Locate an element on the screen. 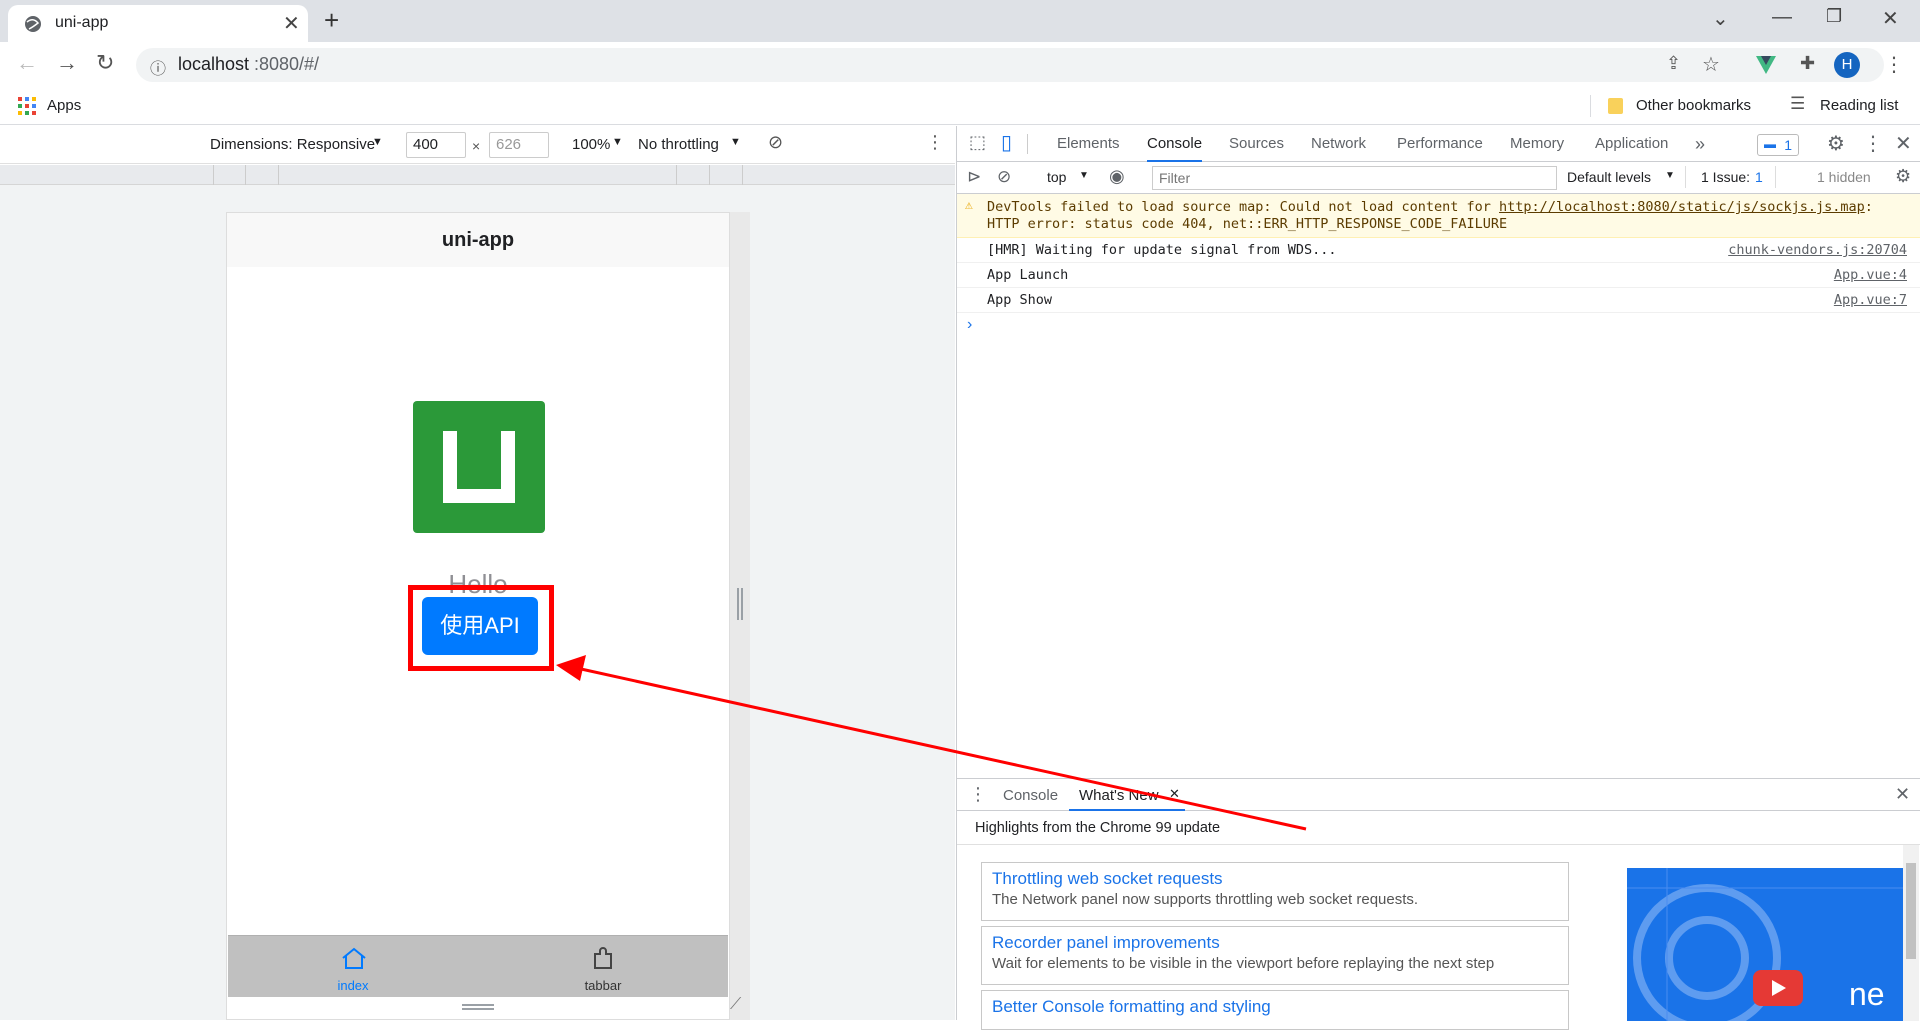 The height and width of the screenshot is (1030, 1920). info-icon: ⓘ is located at coordinates (158, 67).